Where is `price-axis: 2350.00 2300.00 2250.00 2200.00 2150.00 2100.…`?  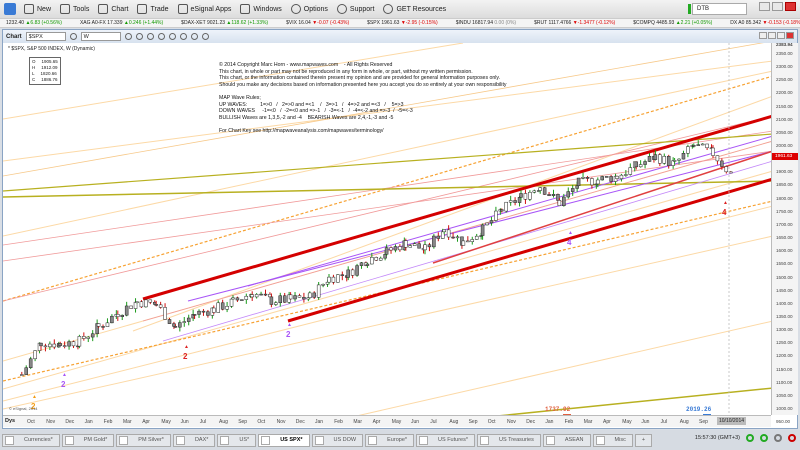
price-axis: 2350.00 2300.00 2250.00 2200.00 2150.00 2100.… is located at coordinates (784, 233).